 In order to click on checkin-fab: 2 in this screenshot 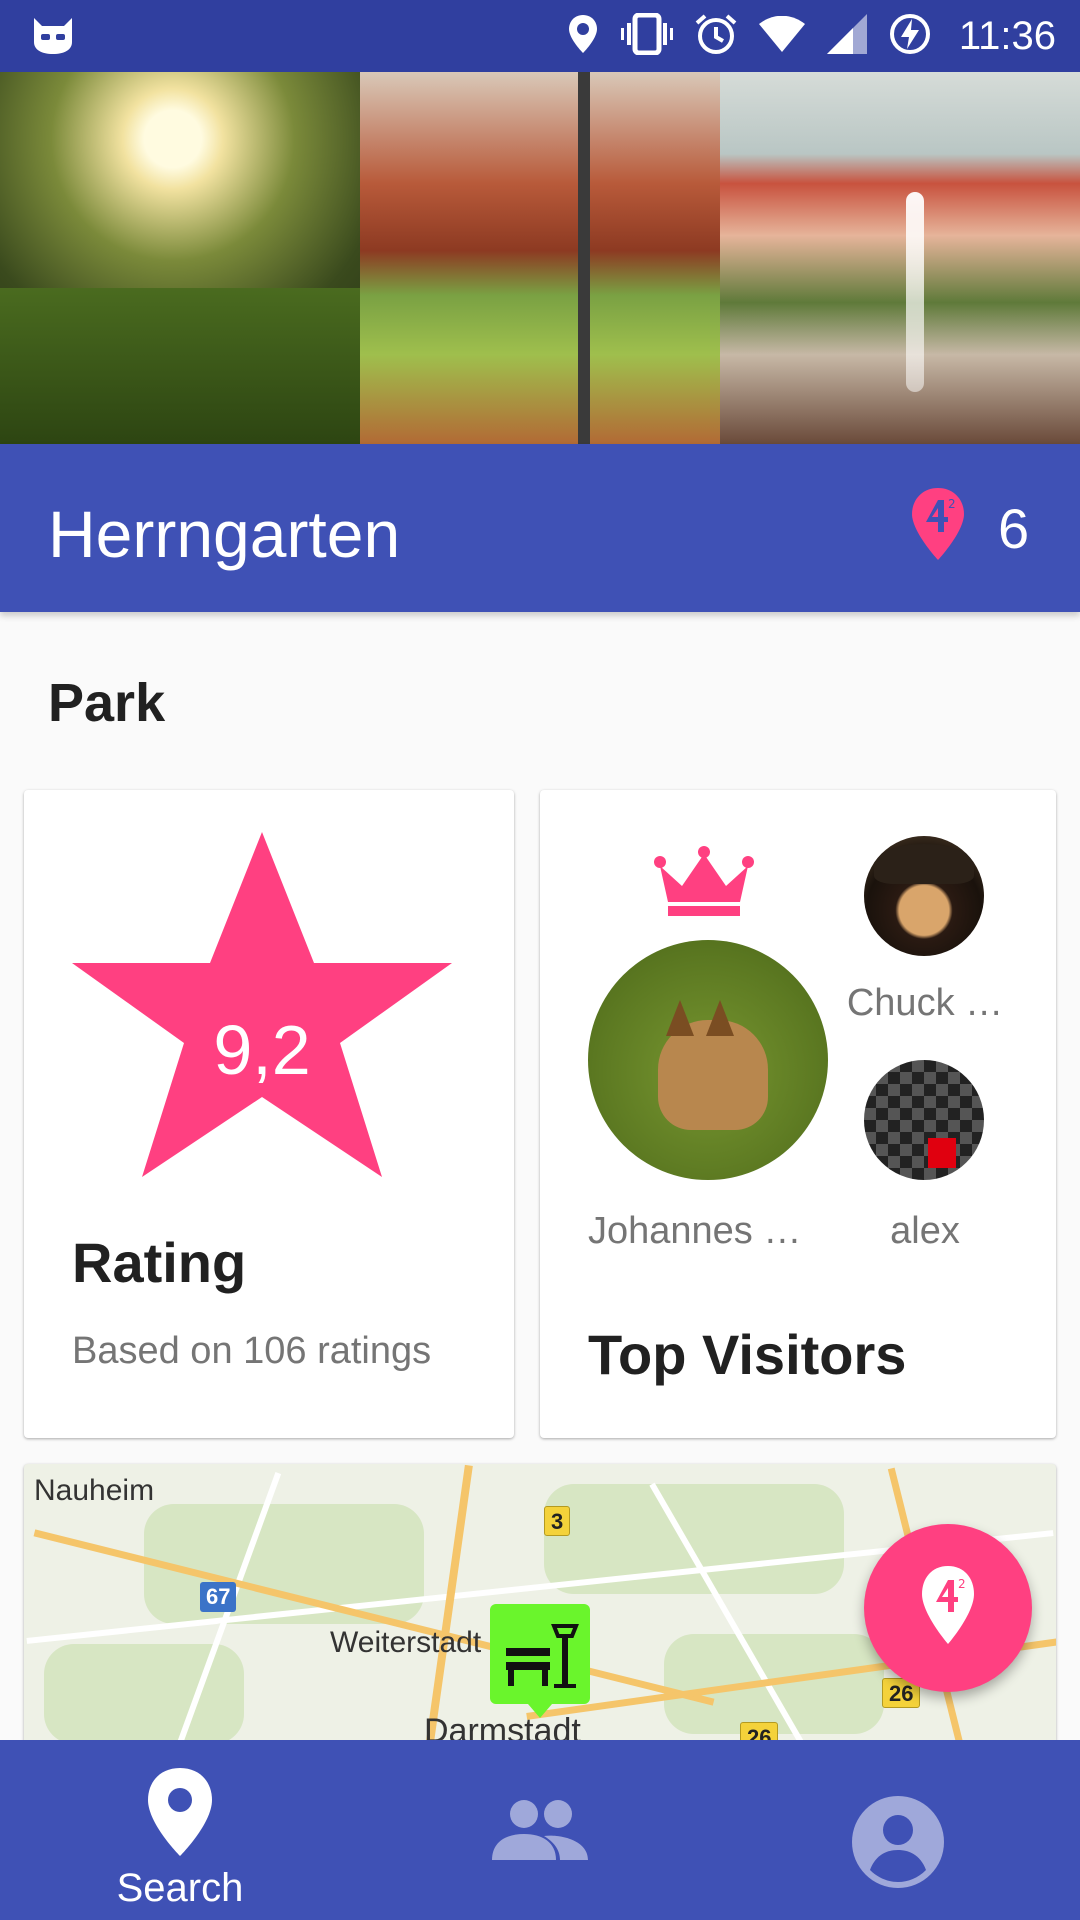, I will do `click(948, 1608)`.